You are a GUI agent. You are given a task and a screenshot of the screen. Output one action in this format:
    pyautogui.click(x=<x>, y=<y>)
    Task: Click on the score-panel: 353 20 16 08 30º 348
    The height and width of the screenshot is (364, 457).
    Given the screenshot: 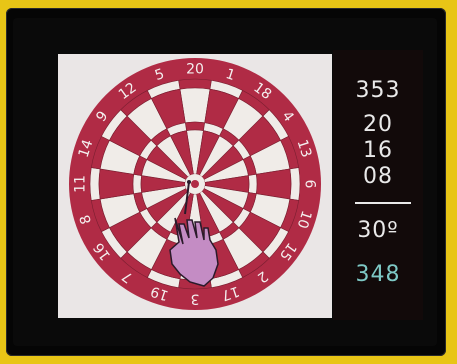 What is the action you would take?
    pyautogui.click(x=378, y=185)
    